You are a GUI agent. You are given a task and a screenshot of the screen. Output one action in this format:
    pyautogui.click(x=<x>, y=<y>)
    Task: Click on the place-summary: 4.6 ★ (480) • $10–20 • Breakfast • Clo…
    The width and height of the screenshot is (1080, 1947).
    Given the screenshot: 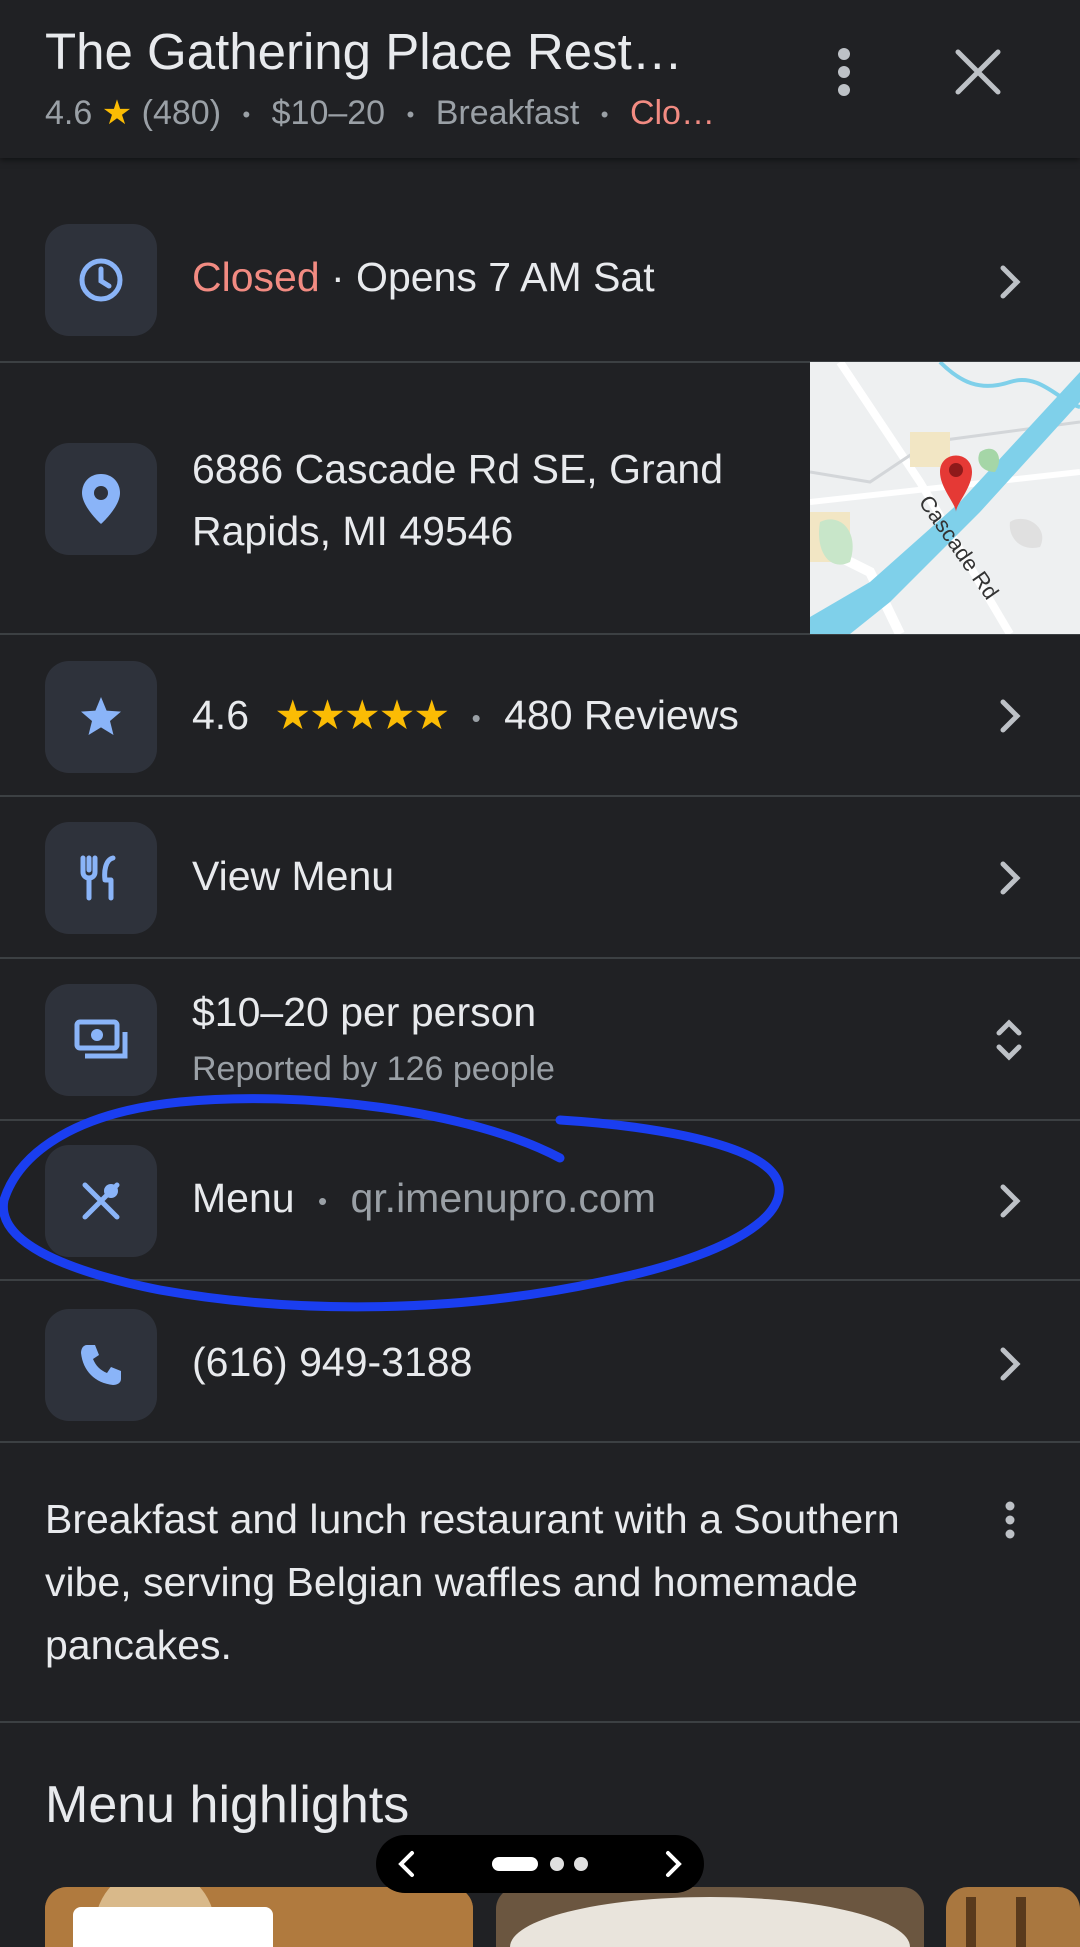 What is the action you would take?
    pyautogui.click(x=380, y=113)
    